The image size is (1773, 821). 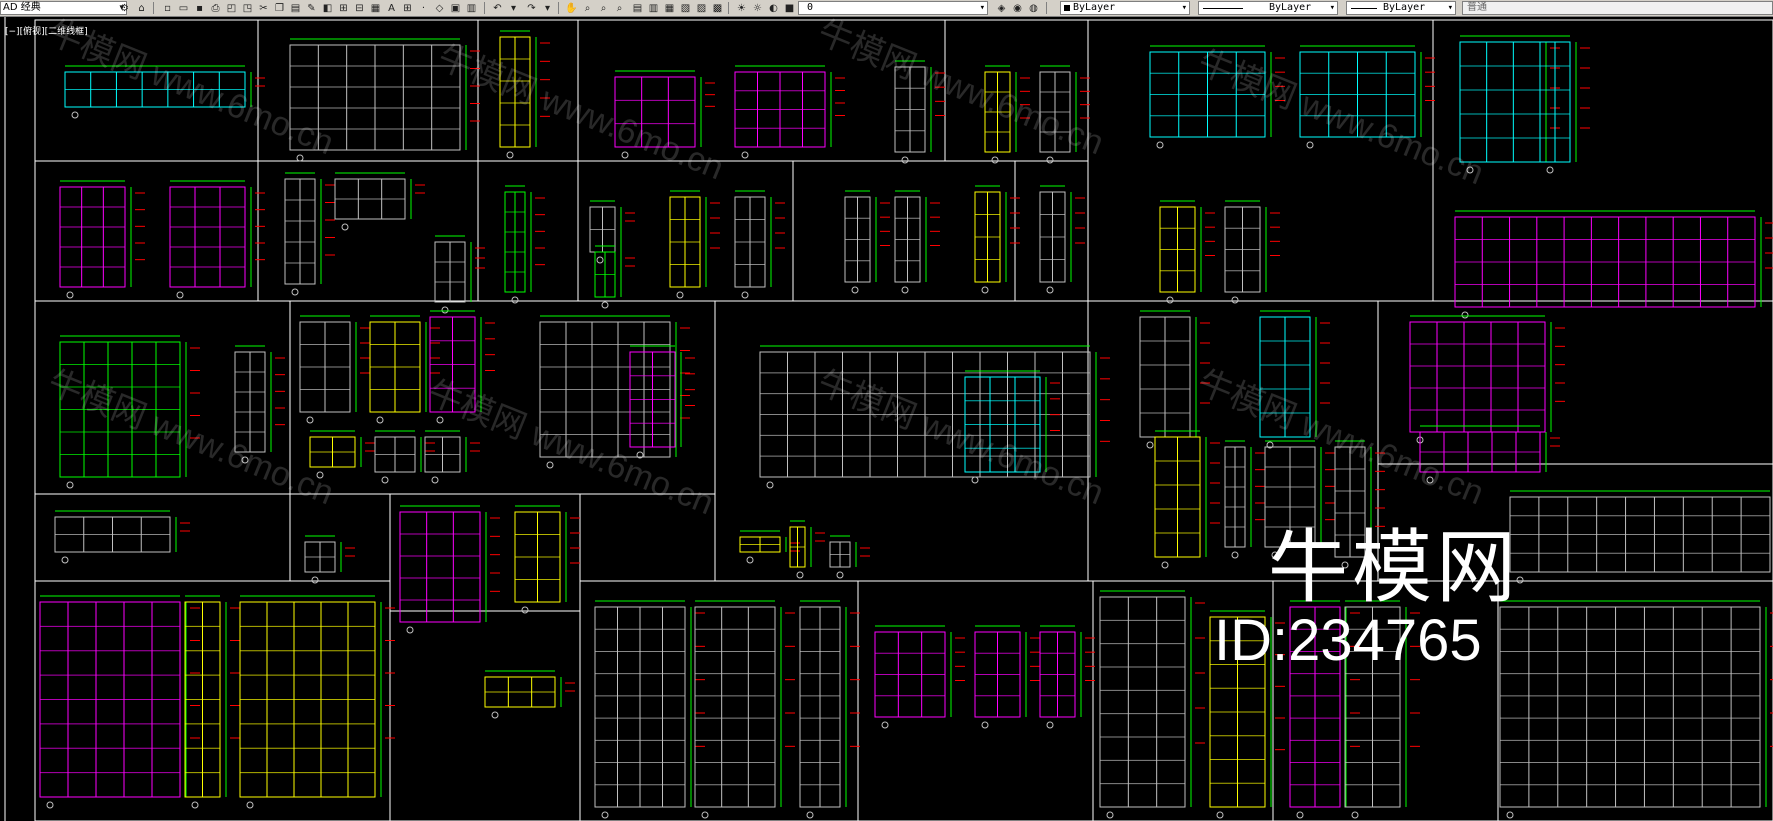 I want to click on layer-on-icon: ☀, so click(x=741, y=8).